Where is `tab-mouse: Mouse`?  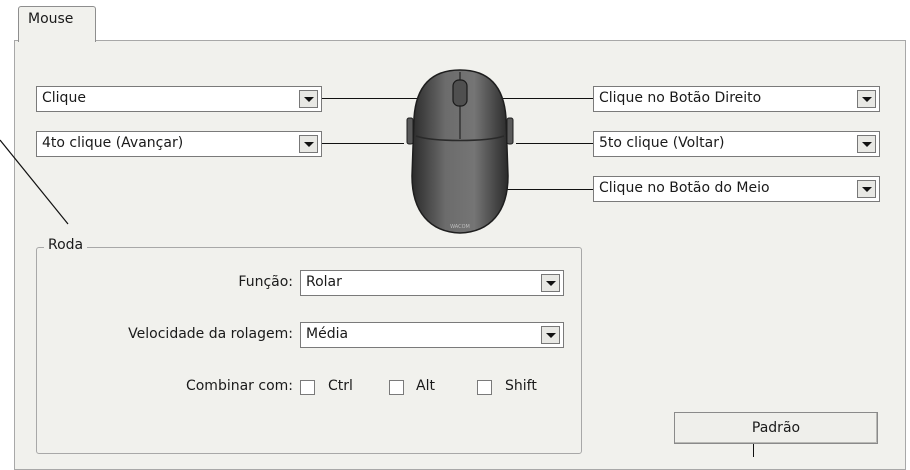 tab-mouse: Mouse is located at coordinates (57, 24).